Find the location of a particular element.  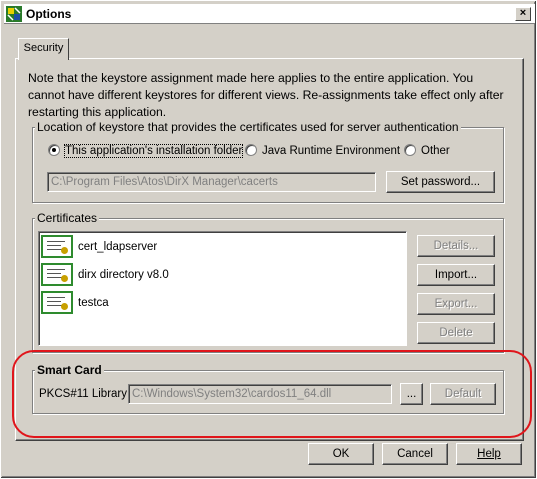

certificates-group-title: Certificates is located at coordinates (67, 218).